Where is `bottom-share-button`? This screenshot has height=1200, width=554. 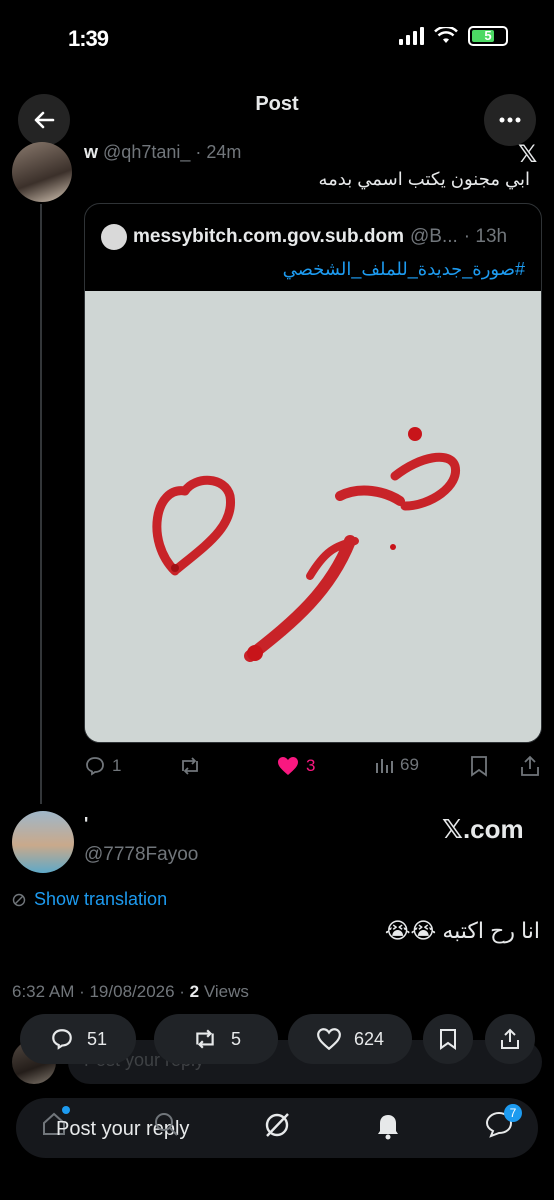 bottom-share-button is located at coordinates (510, 1039).